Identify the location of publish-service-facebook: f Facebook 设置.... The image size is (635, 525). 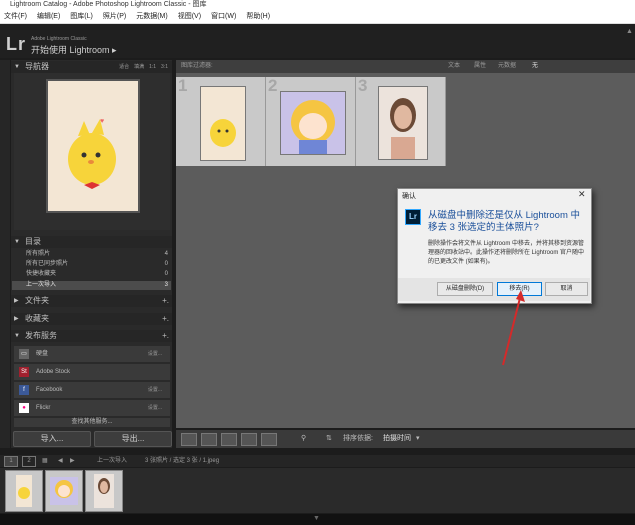
(92, 390).